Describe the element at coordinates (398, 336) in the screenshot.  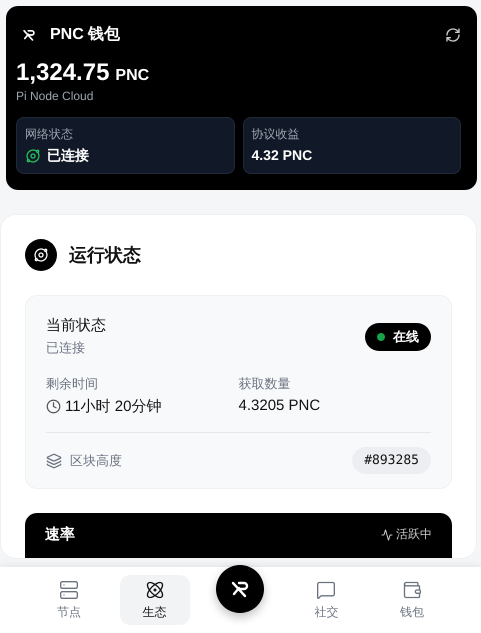
I see `online-badge: 在线` at that location.